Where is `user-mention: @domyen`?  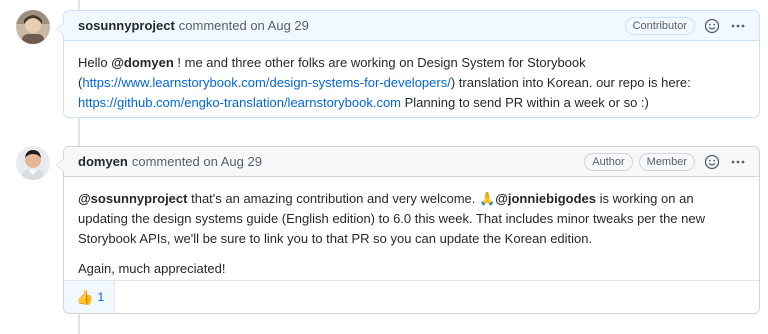 user-mention: @domyen is located at coordinates (142, 62).